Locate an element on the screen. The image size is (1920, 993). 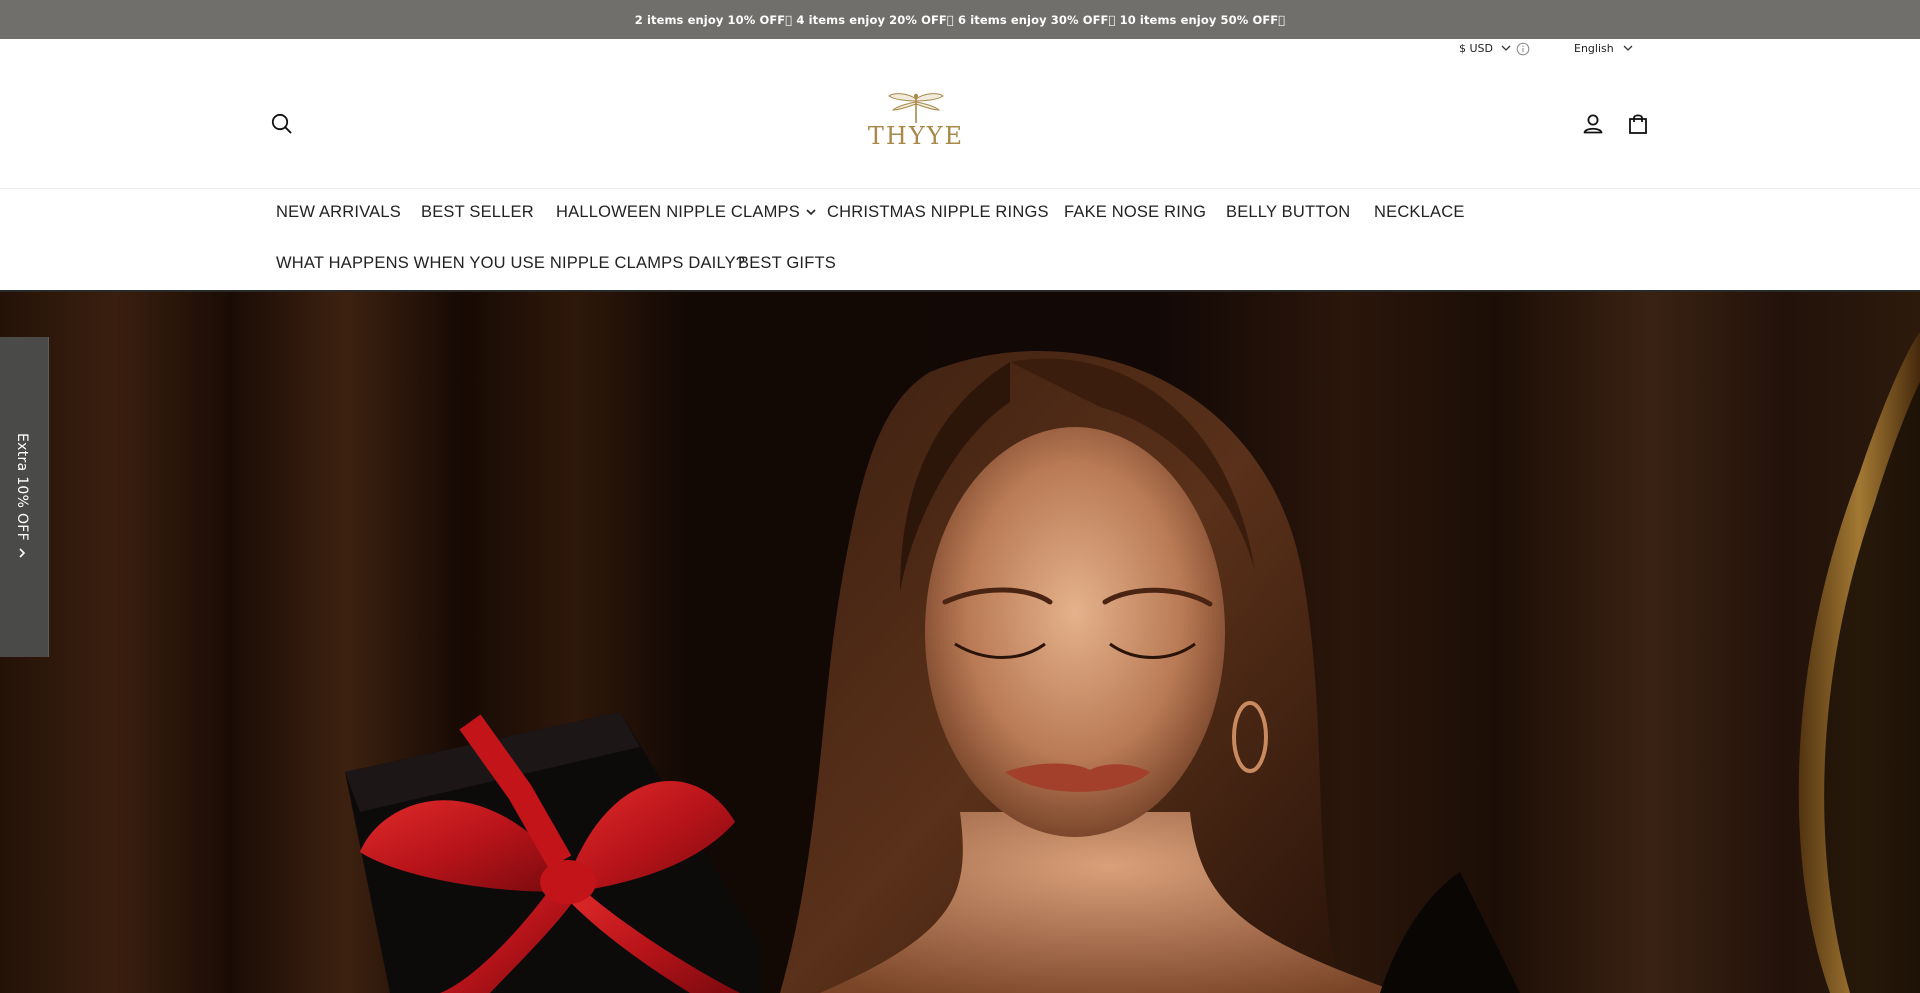
nav-item-label: BEST SELLER is located at coordinates (477, 212).